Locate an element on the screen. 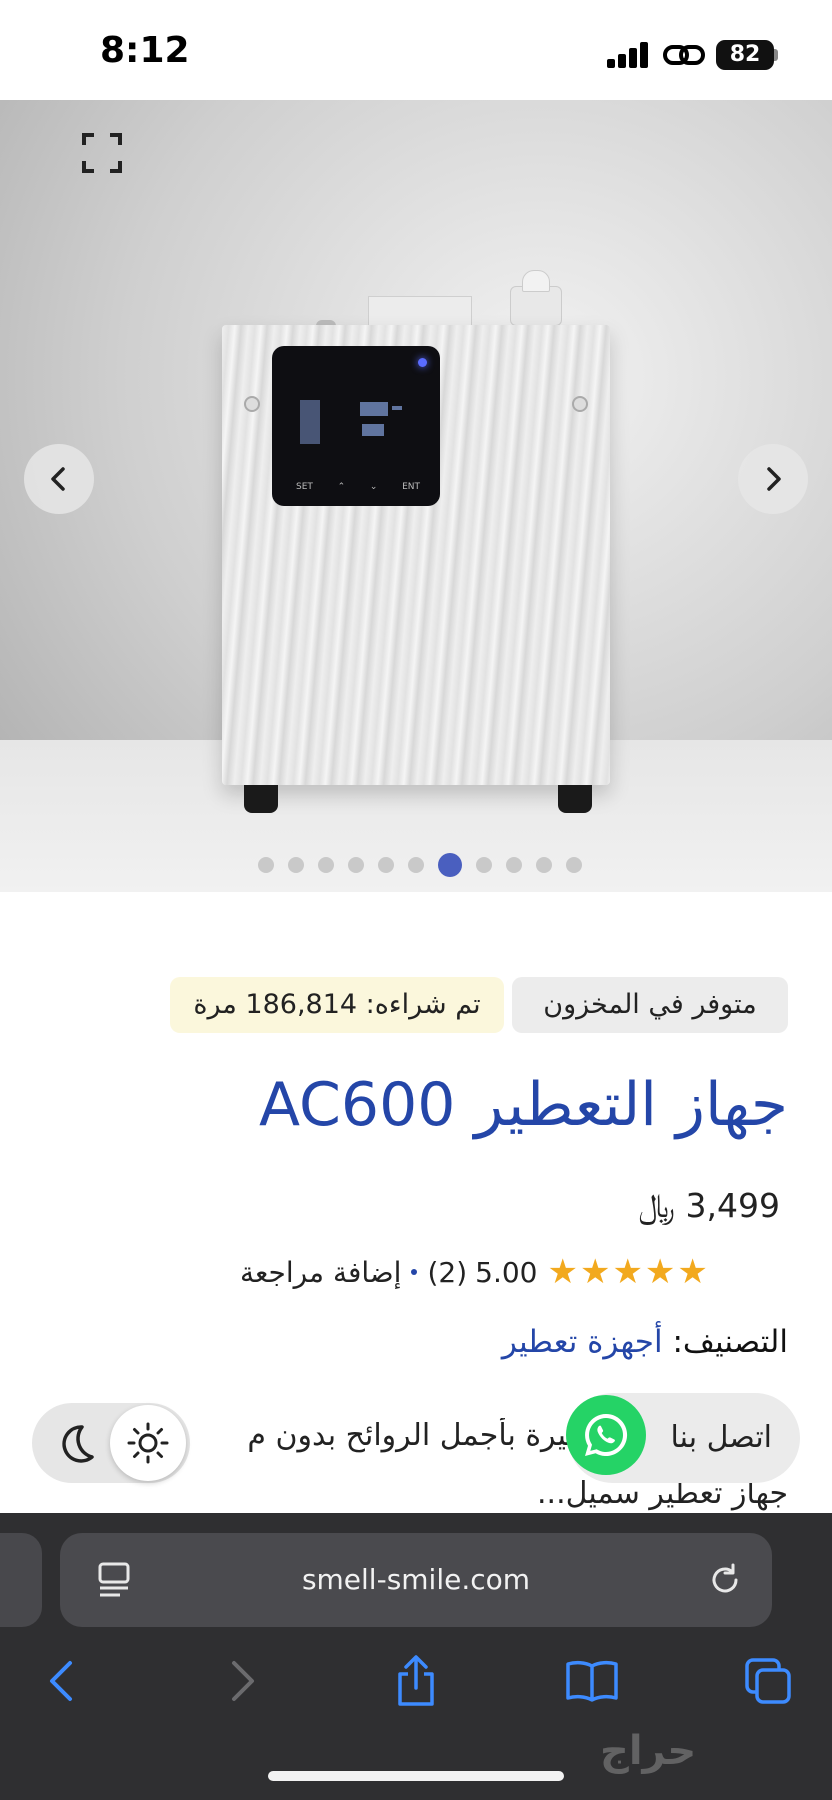  device-nozzle is located at coordinates (536, 306).